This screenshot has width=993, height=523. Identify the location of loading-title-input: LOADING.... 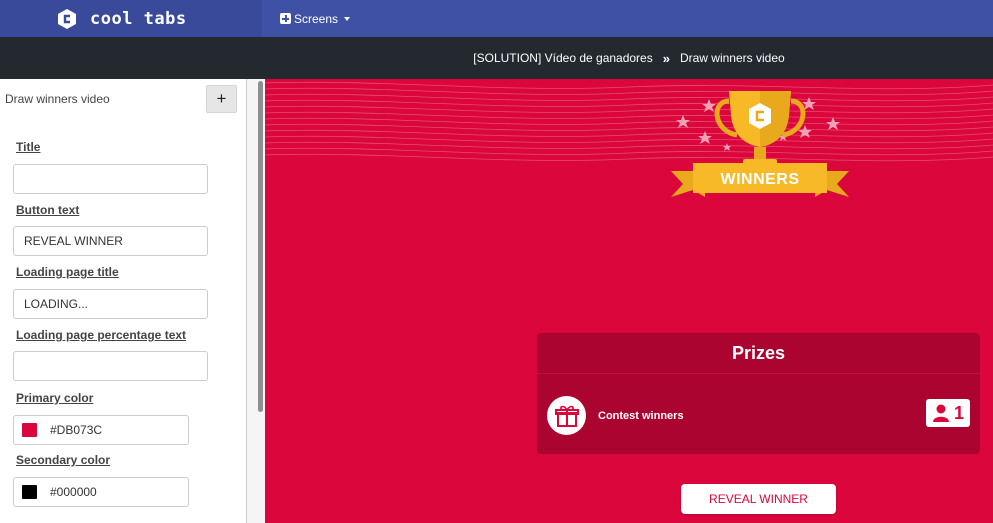
(110, 304).